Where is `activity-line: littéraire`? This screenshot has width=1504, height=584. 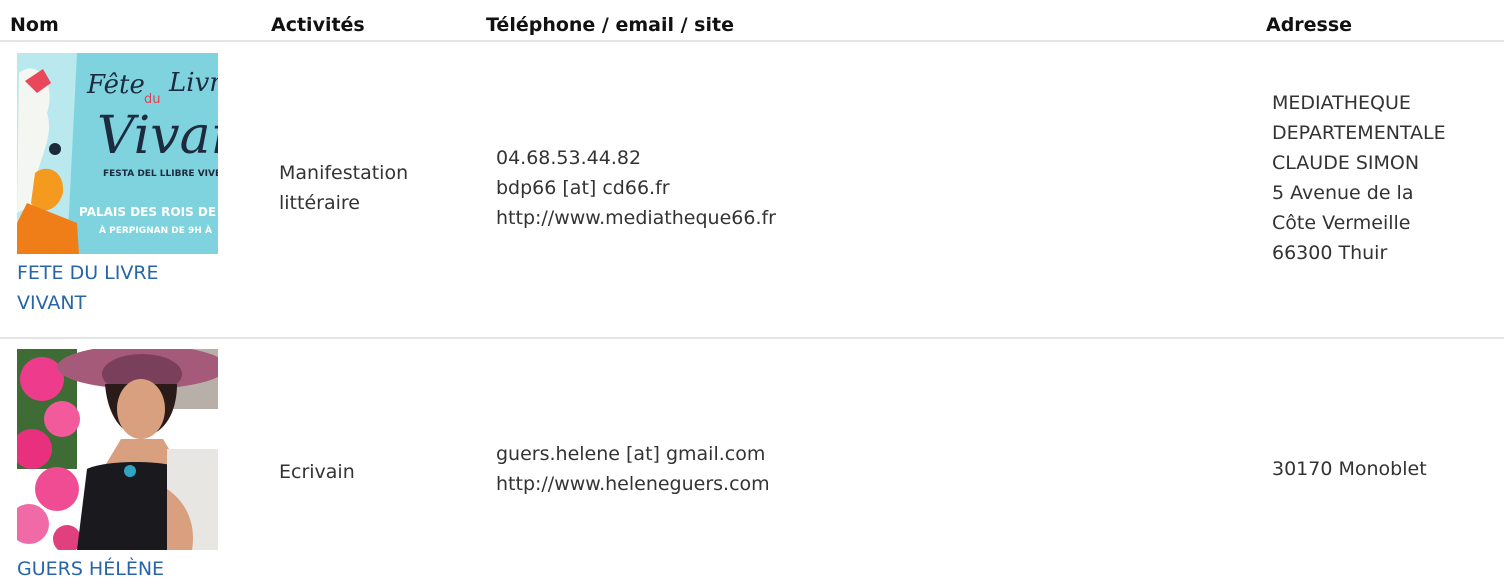 activity-line: littéraire is located at coordinates (319, 203).